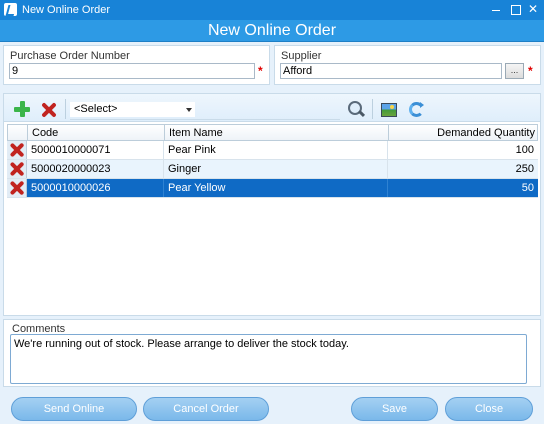 This screenshot has height=424, width=544. I want to click on cell-quantity: 50, so click(463, 188).